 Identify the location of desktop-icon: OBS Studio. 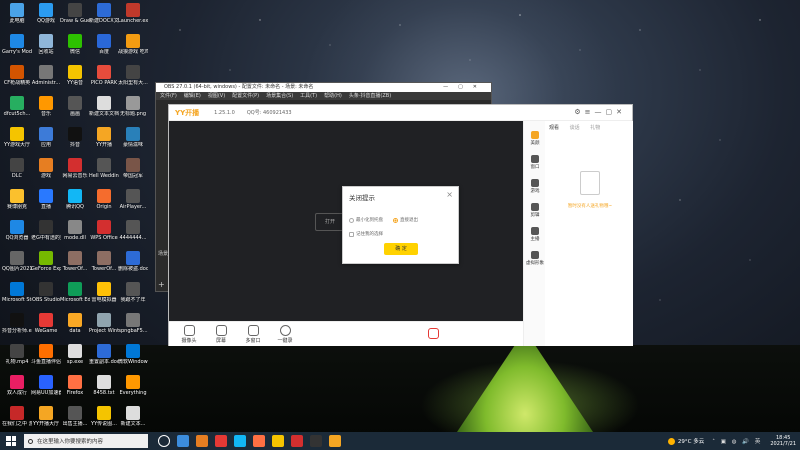
(46, 297).